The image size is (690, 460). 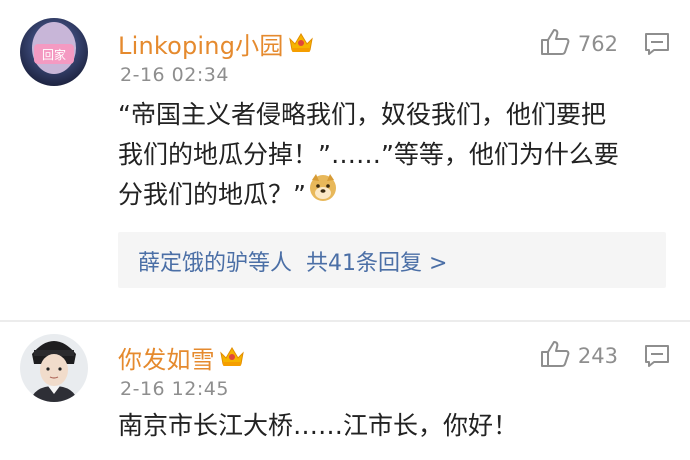 I want to click on timestamp: 2-16 02:34, so click(x=174, y=75).